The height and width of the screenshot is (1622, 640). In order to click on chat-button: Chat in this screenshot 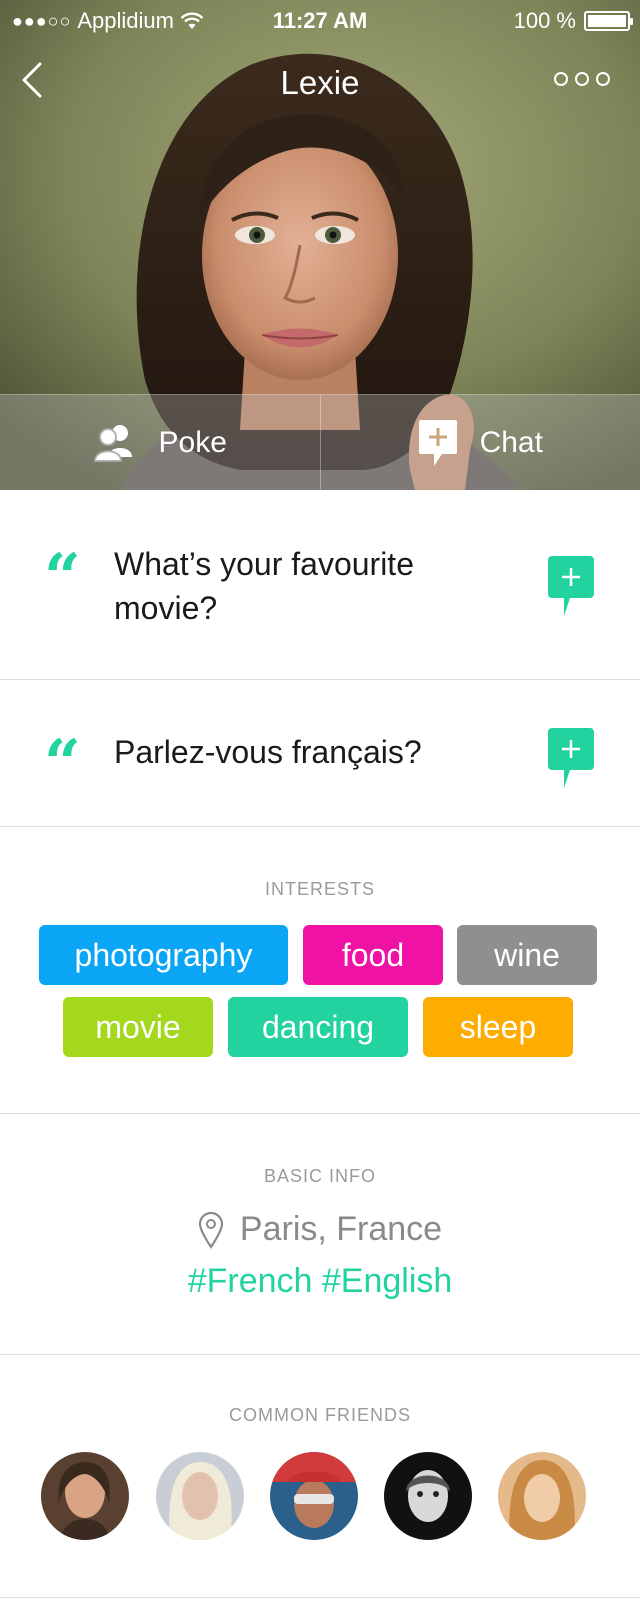, I will do `click(480, 442)`.